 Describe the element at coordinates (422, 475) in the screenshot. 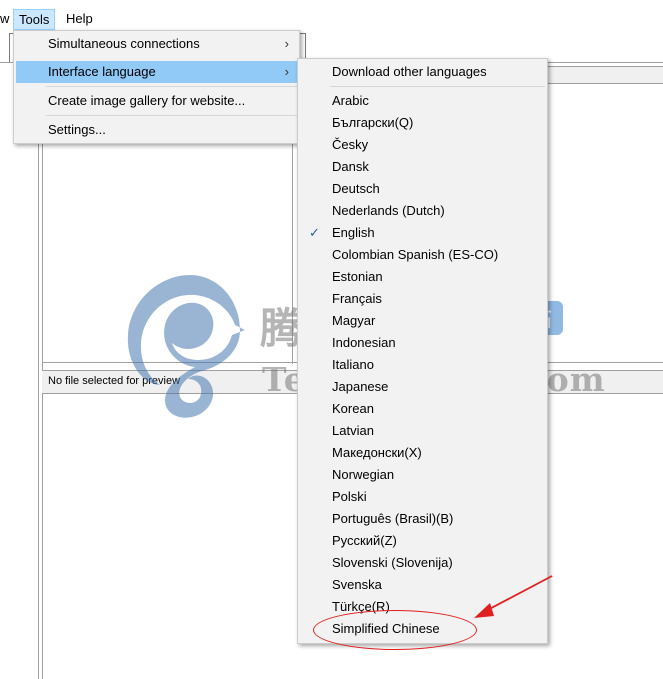

I see `language-item: Norwegian` at that location.